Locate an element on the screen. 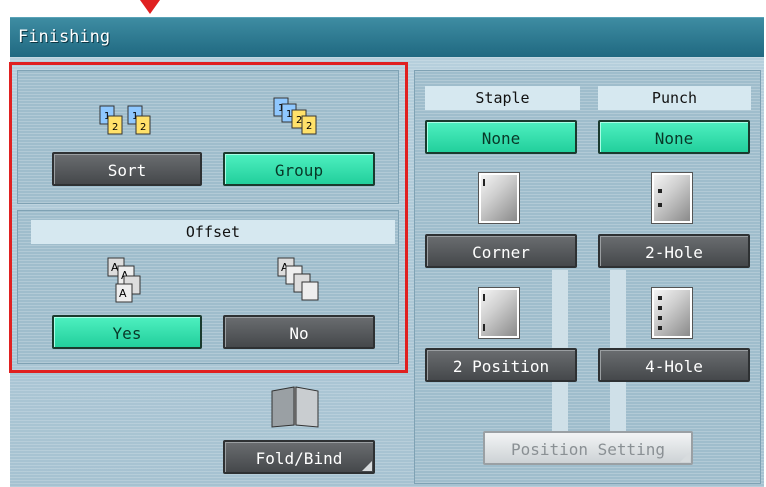  title-bar: Finishing is located at coordinates (387, 37).